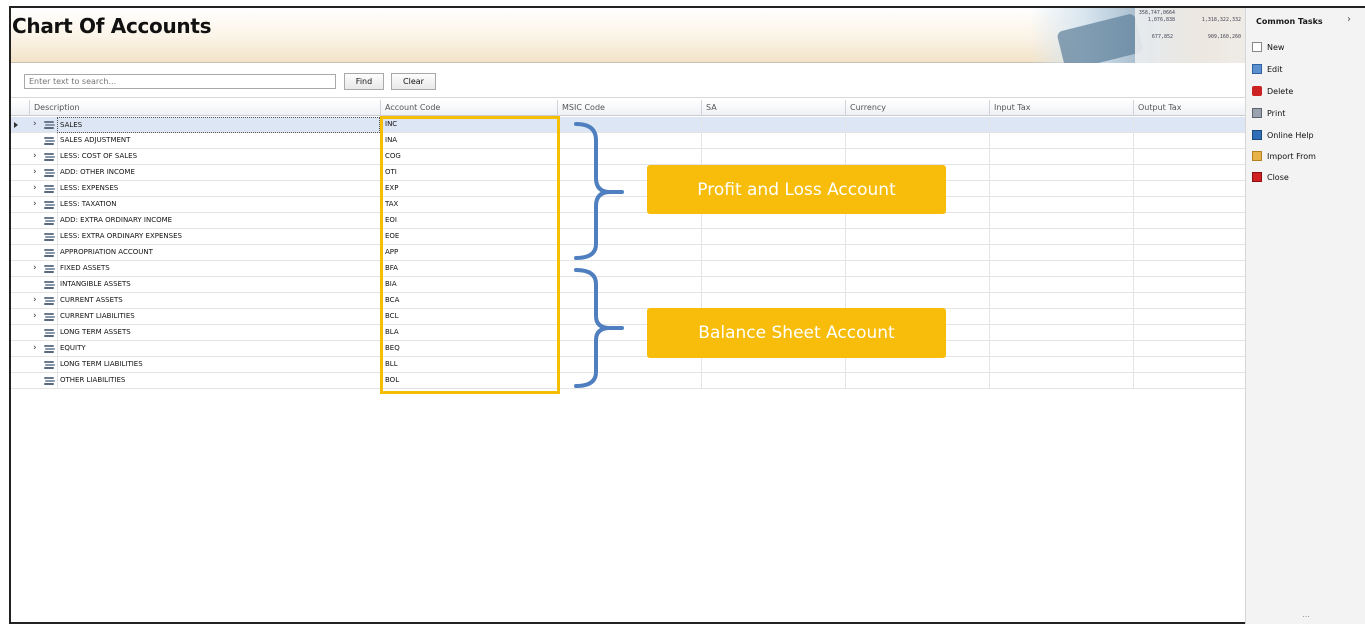  Describe the element at coordinates (468, 269) in the screenshot. I see `account-code-cell: BFA` at that location.